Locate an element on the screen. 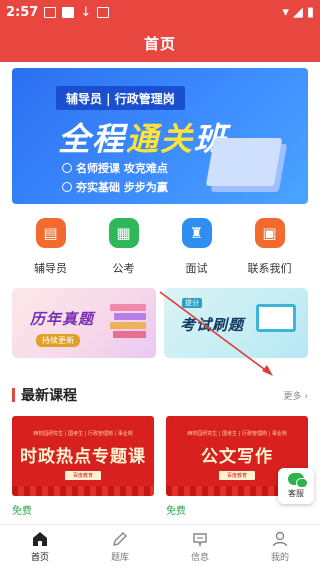  banner-illustration is located at coordinates (244, 162).